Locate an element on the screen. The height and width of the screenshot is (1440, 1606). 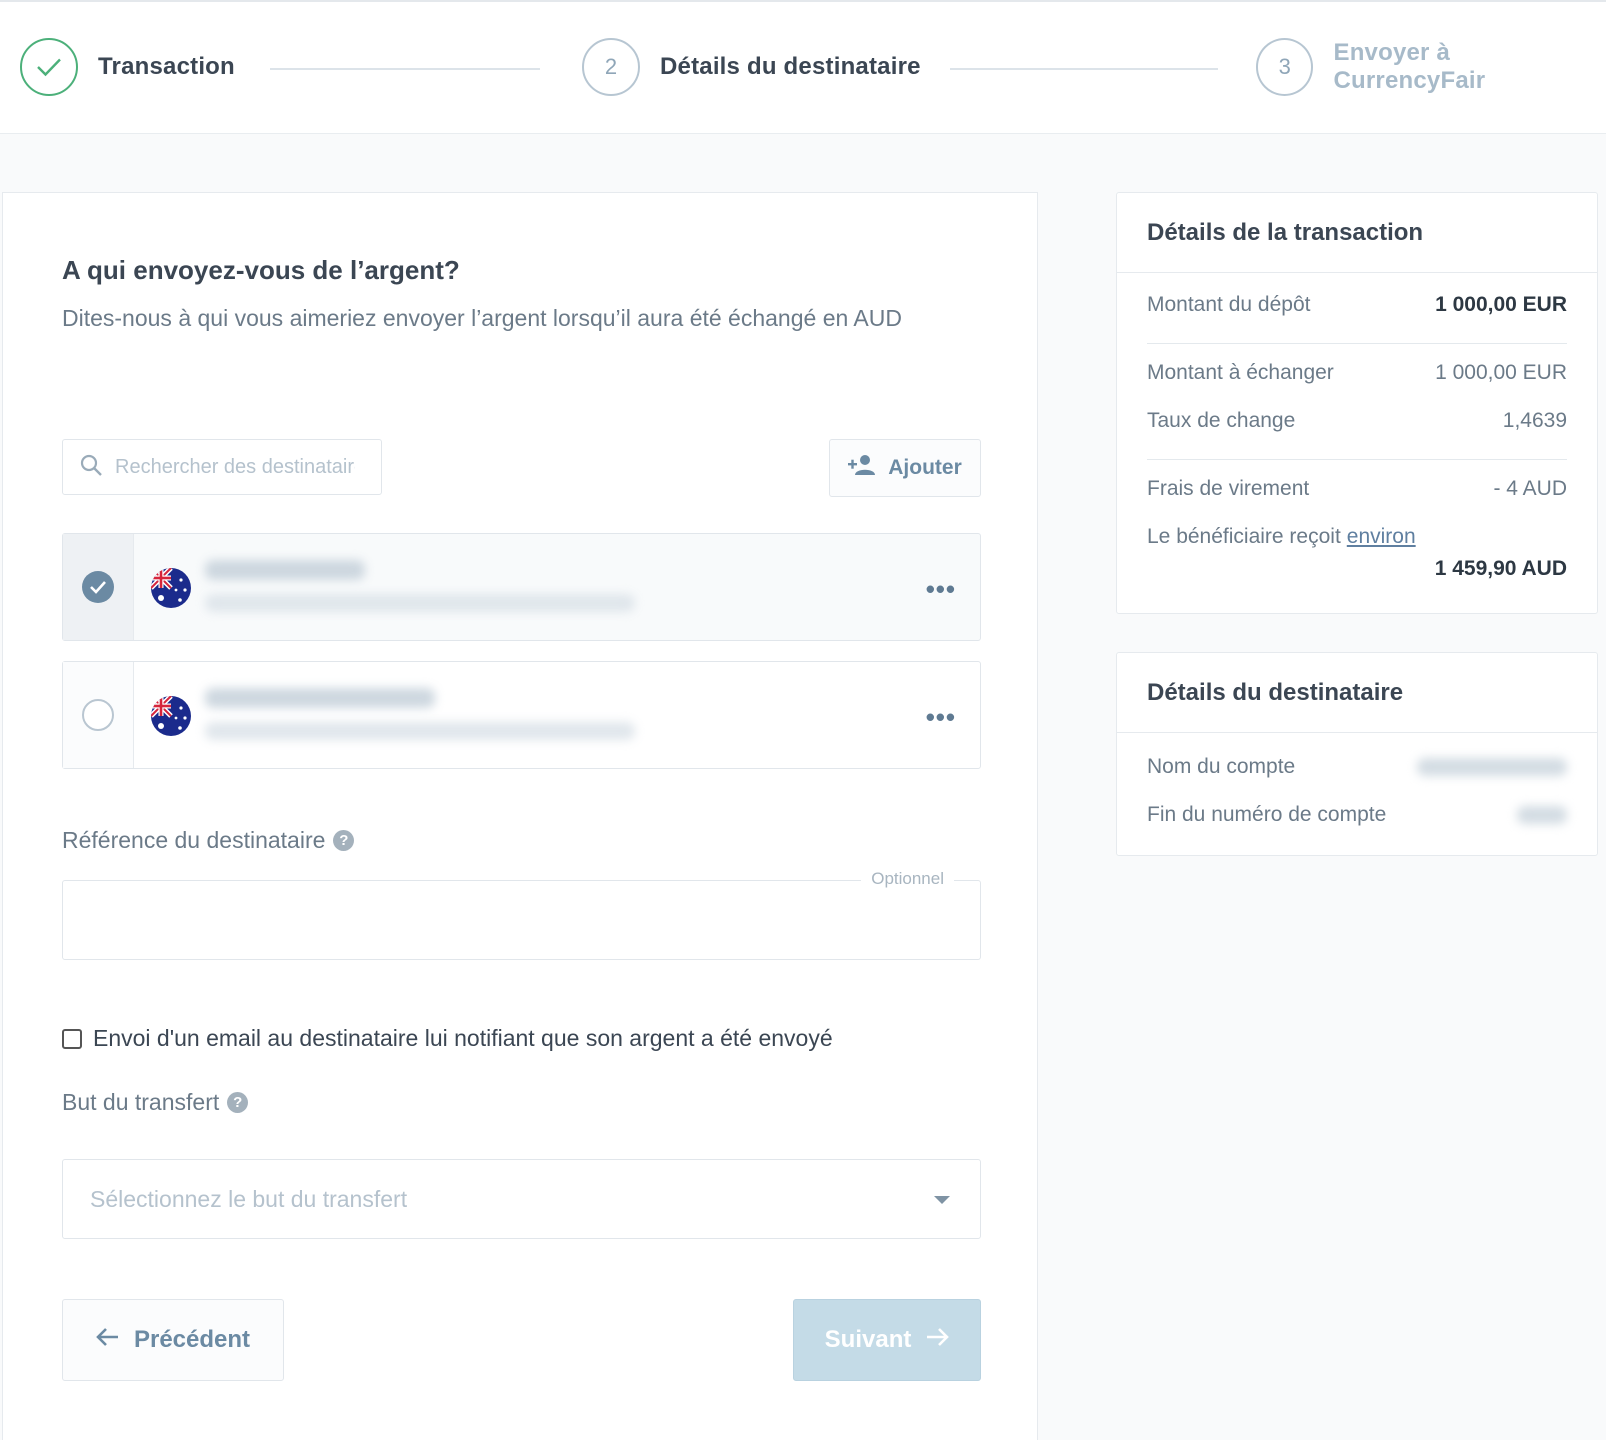
exchange-row: Montant à échanger 1 000,00 EUR is located at coordinates (1357, 373).